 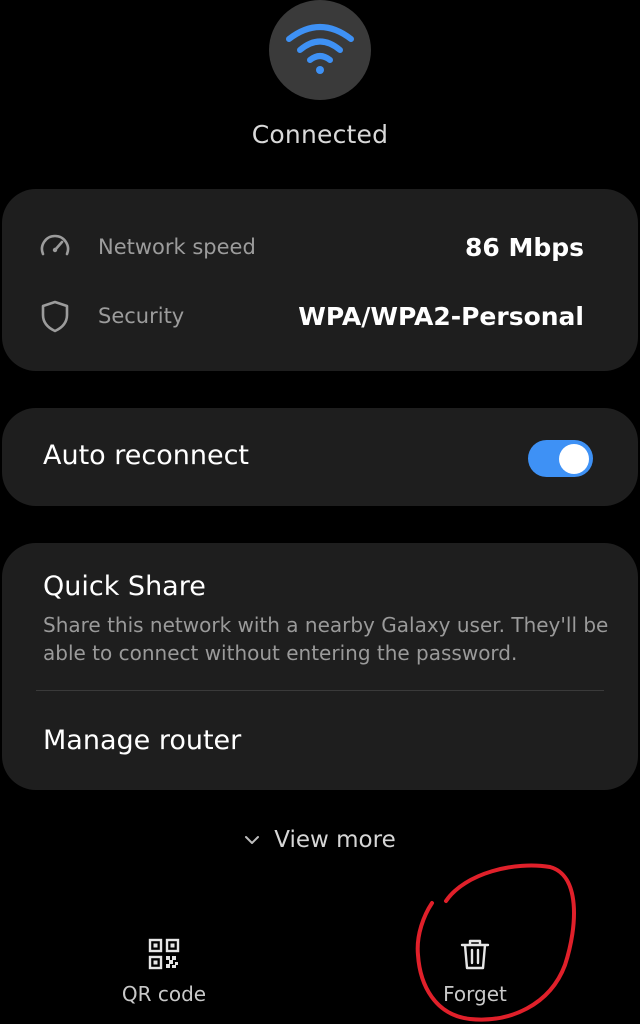 I want to click on network-speed-value: 86 Mbps, so click(x=524, y=247).